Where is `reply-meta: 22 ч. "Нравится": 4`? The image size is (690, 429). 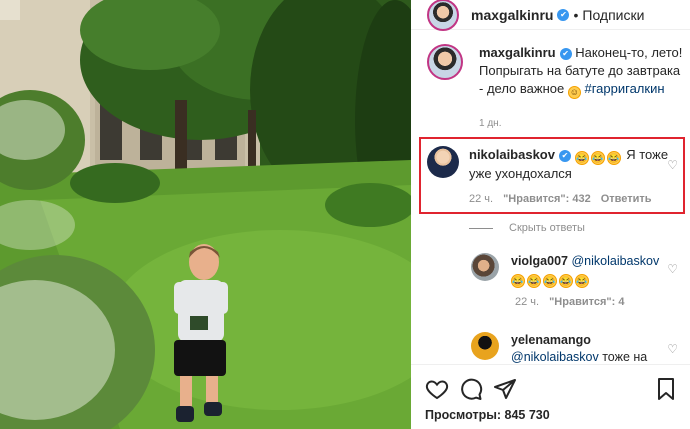 reply-meta: 22 ч. "Нравится": 4 is located at coordinates (569, 302).